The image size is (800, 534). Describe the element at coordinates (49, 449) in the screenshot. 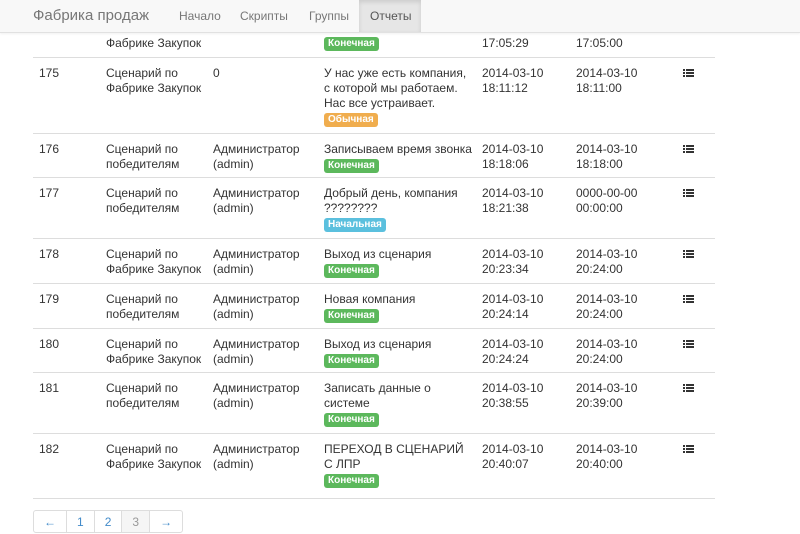

I see `id-cell: 182` at that location.